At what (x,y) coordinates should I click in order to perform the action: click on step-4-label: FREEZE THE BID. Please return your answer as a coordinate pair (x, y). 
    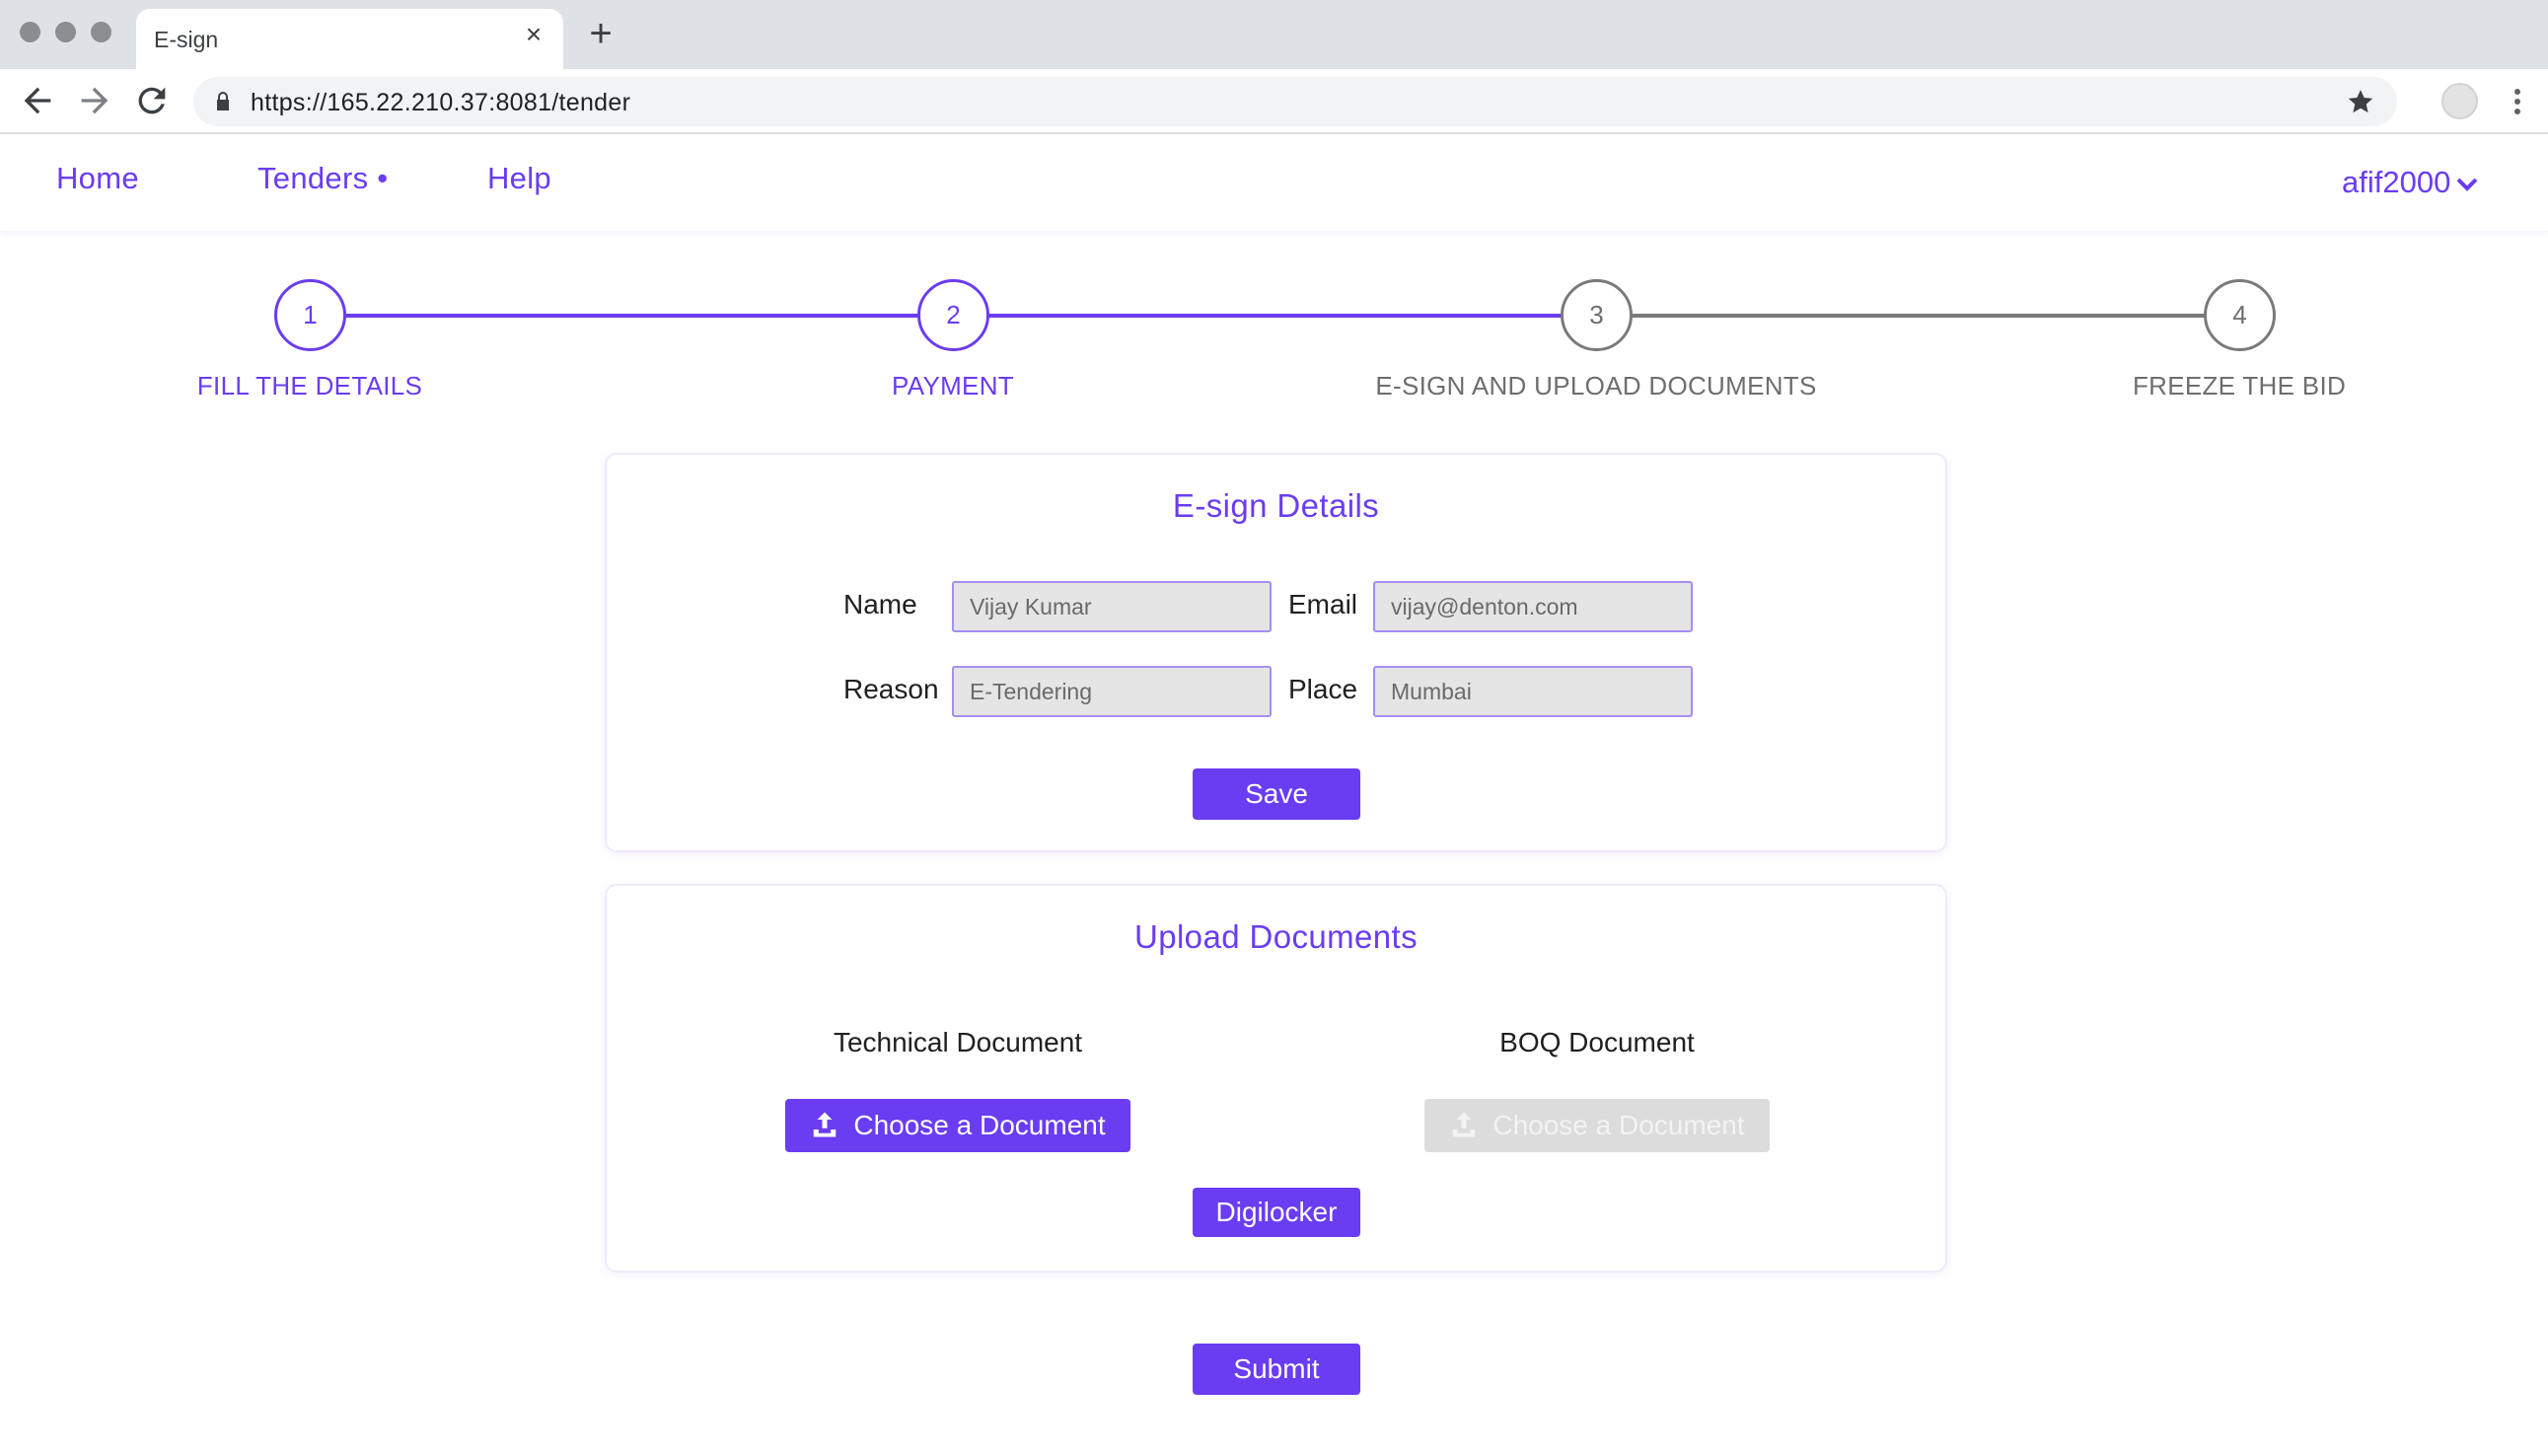
    Looking at the image, I should click on (2239, 385).